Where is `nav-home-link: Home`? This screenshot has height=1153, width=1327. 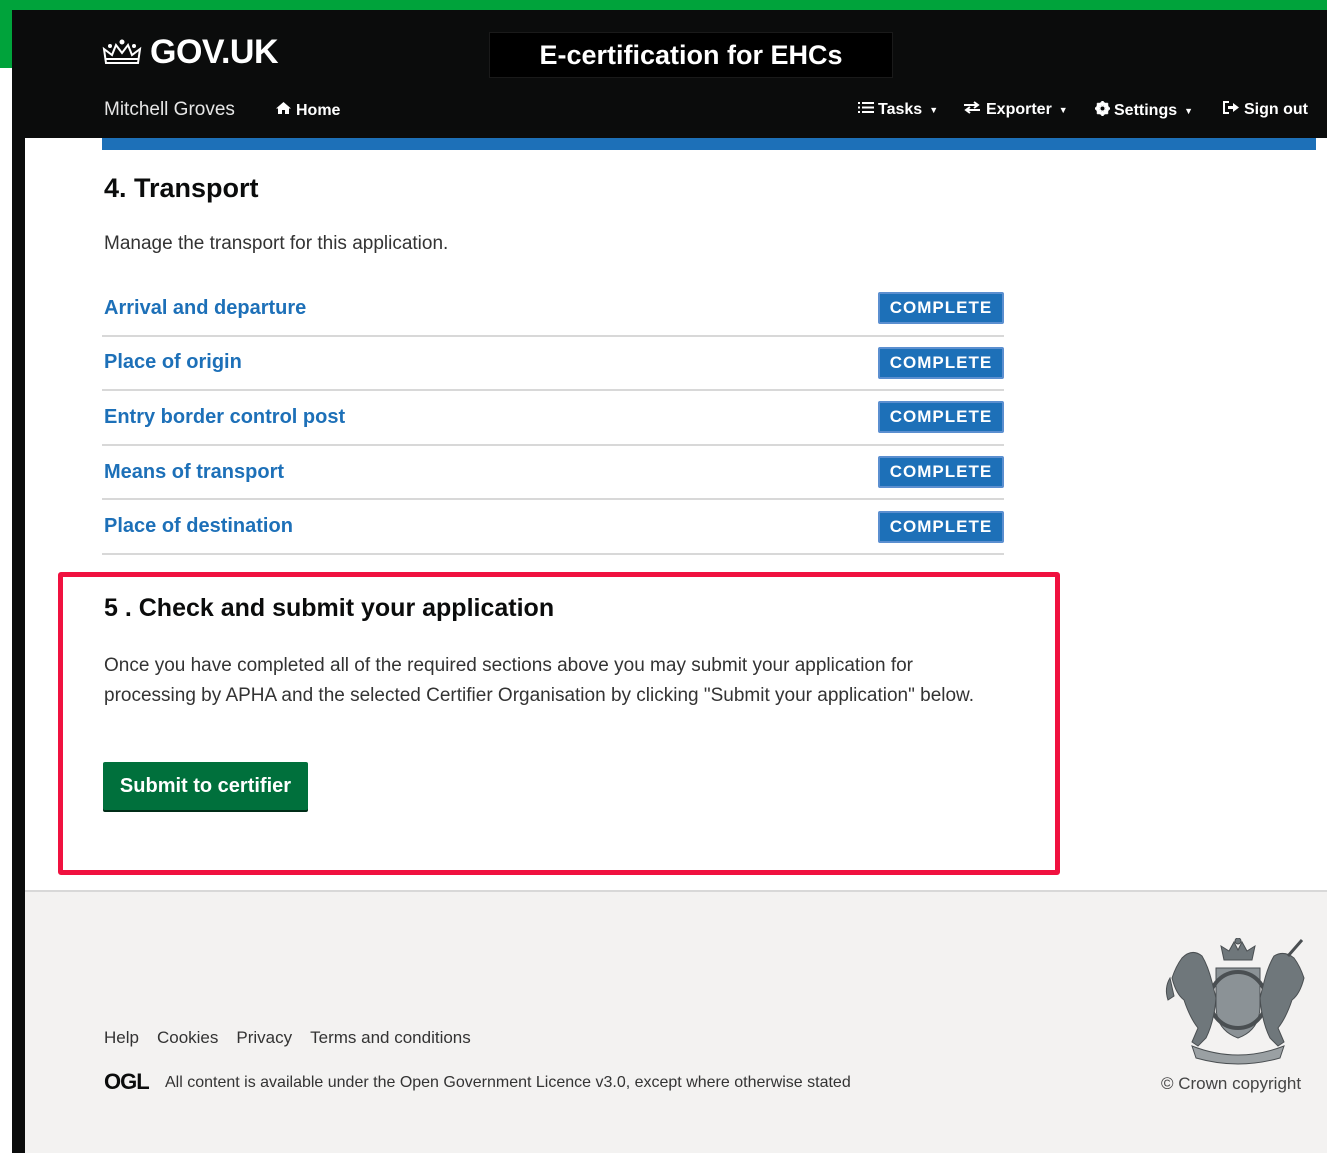 nav-home-link: Home is located at coordinates (307, 110).